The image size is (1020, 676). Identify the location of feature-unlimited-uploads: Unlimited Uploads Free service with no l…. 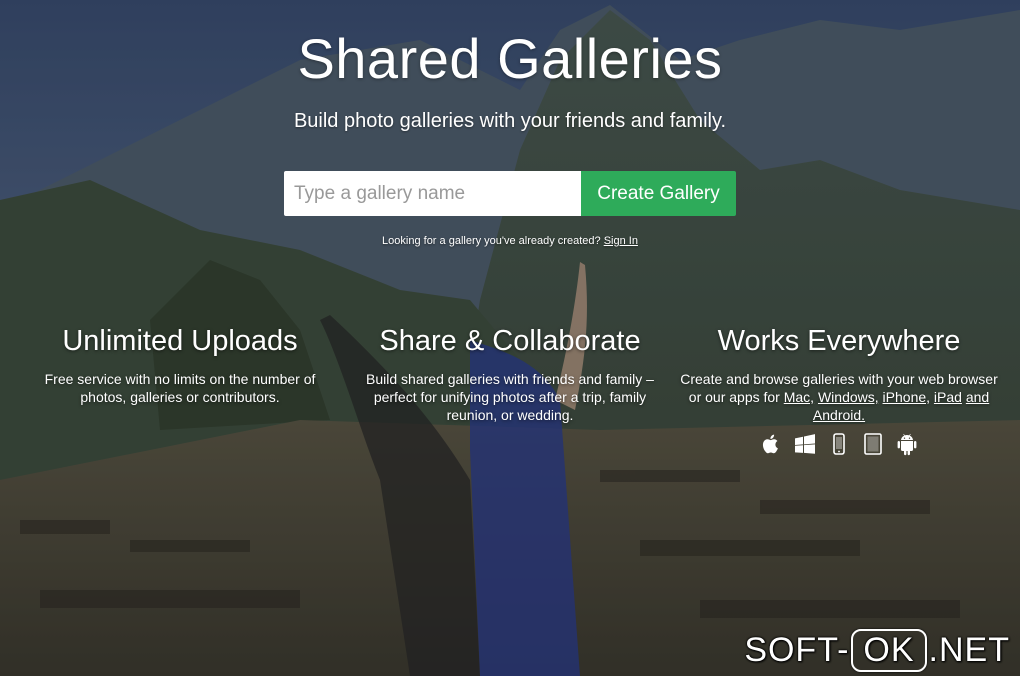
(180, 365).